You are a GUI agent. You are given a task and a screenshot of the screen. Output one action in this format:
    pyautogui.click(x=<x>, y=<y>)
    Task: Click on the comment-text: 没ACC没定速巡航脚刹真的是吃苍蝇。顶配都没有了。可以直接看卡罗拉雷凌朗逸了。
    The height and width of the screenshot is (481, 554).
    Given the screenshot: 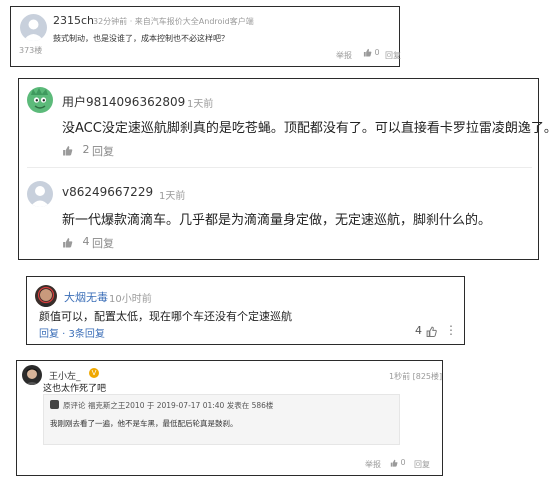 What is the action you would take?
    pyautogui.click(x=308, y=128)
    